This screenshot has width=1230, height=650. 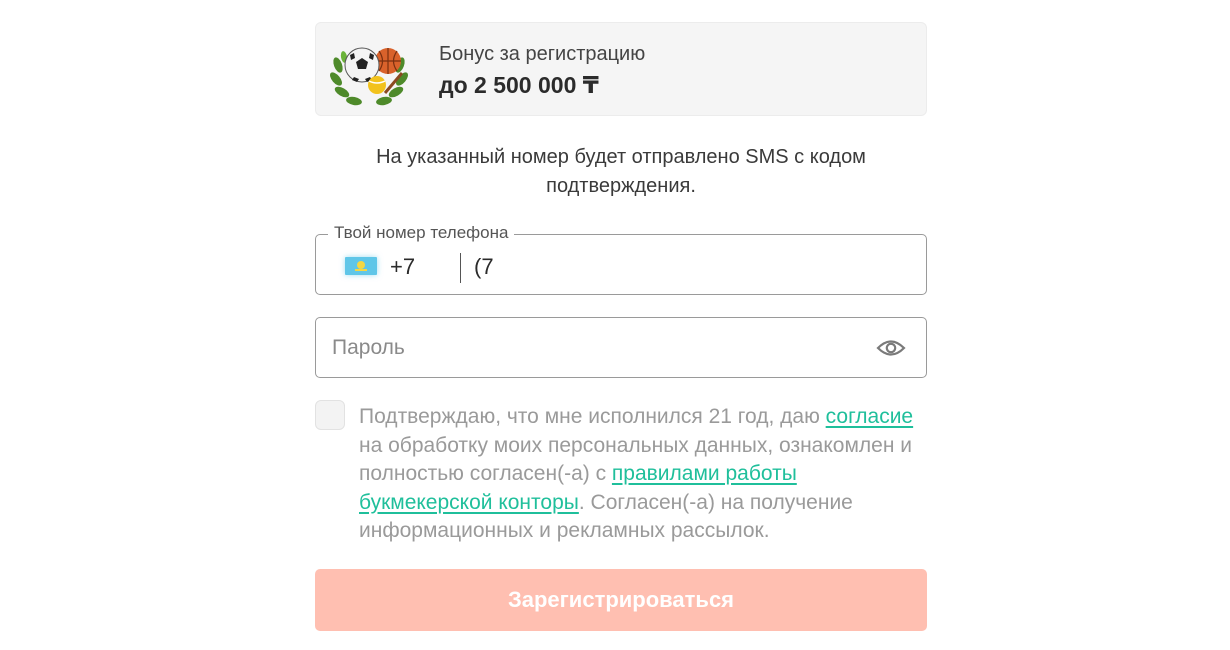 What do you see at coordinates (869, 416) in the screenshot?
I see `consent-link: согласие` at bounding box center [869, 416].